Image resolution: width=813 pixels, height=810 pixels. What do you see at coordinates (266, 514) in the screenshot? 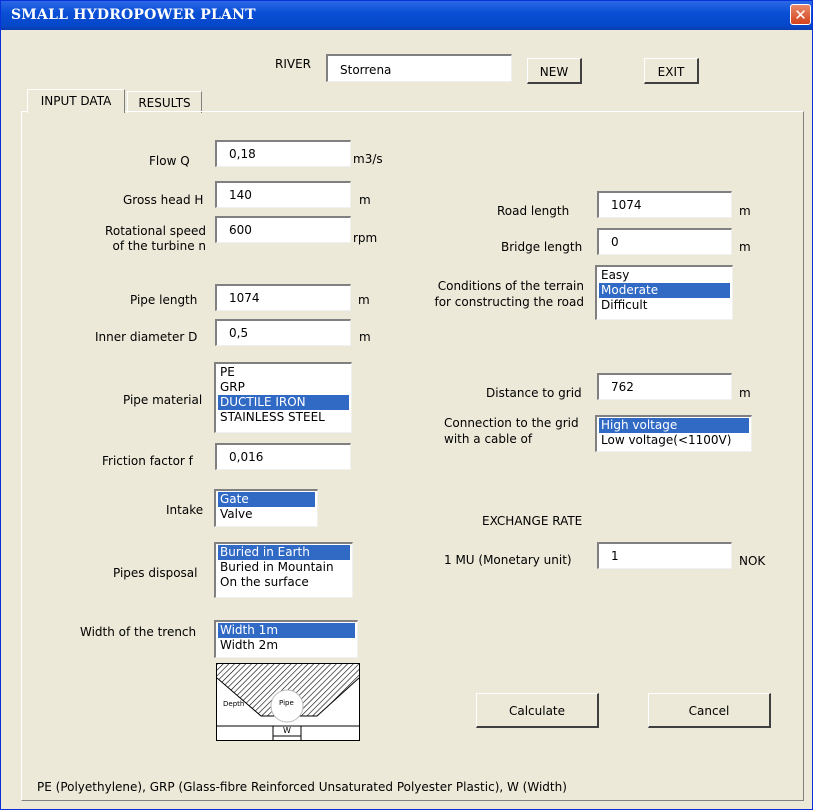
I see `list-item: Valve` at bounding box center [266, 514].